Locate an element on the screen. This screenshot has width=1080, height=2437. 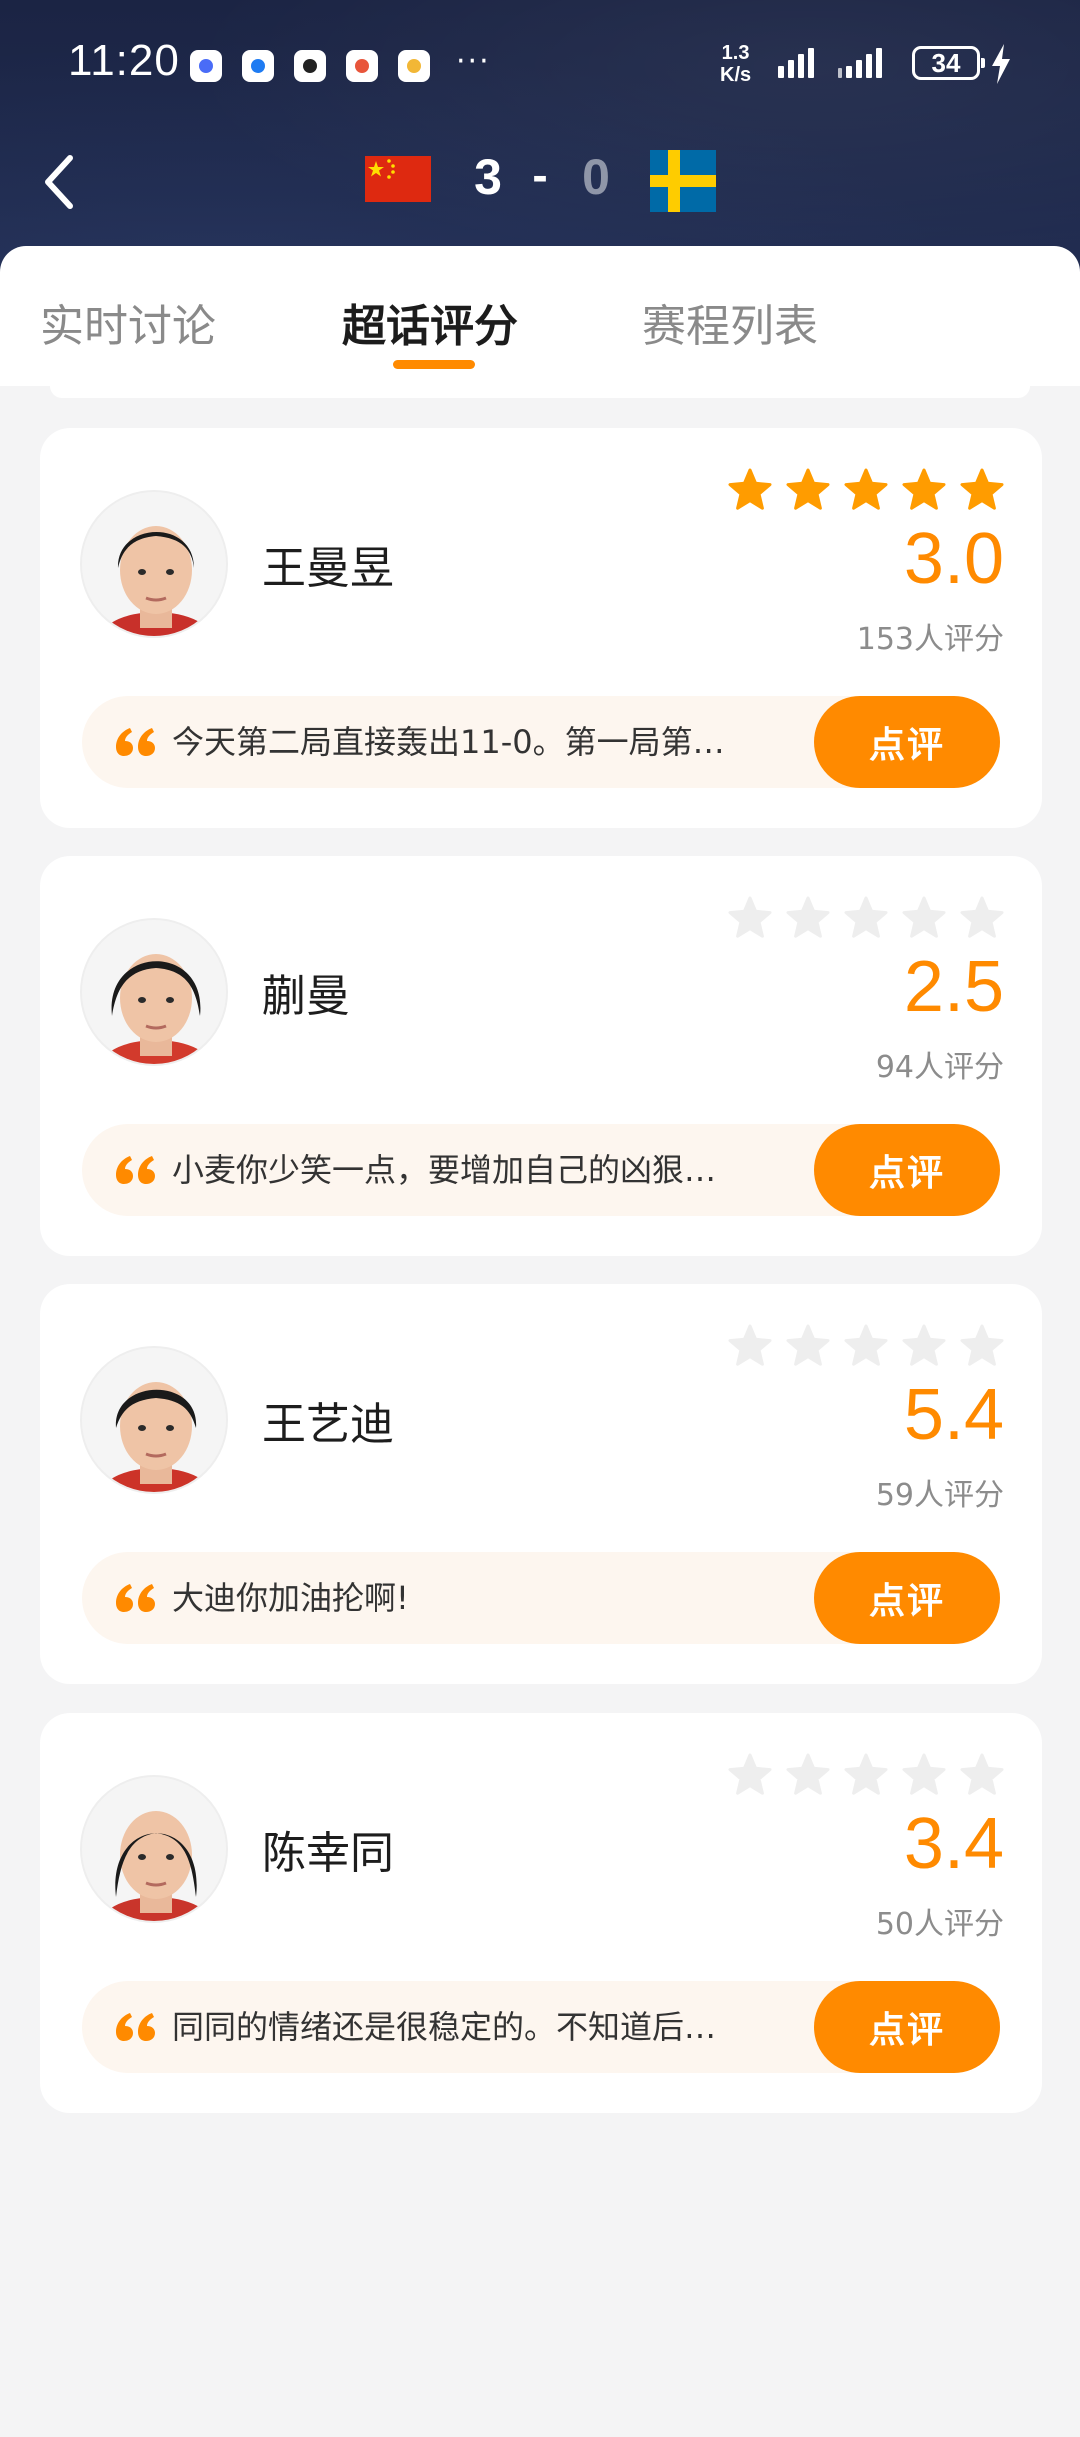
player-score: 5.4 is located at coordinates (953, 1415).